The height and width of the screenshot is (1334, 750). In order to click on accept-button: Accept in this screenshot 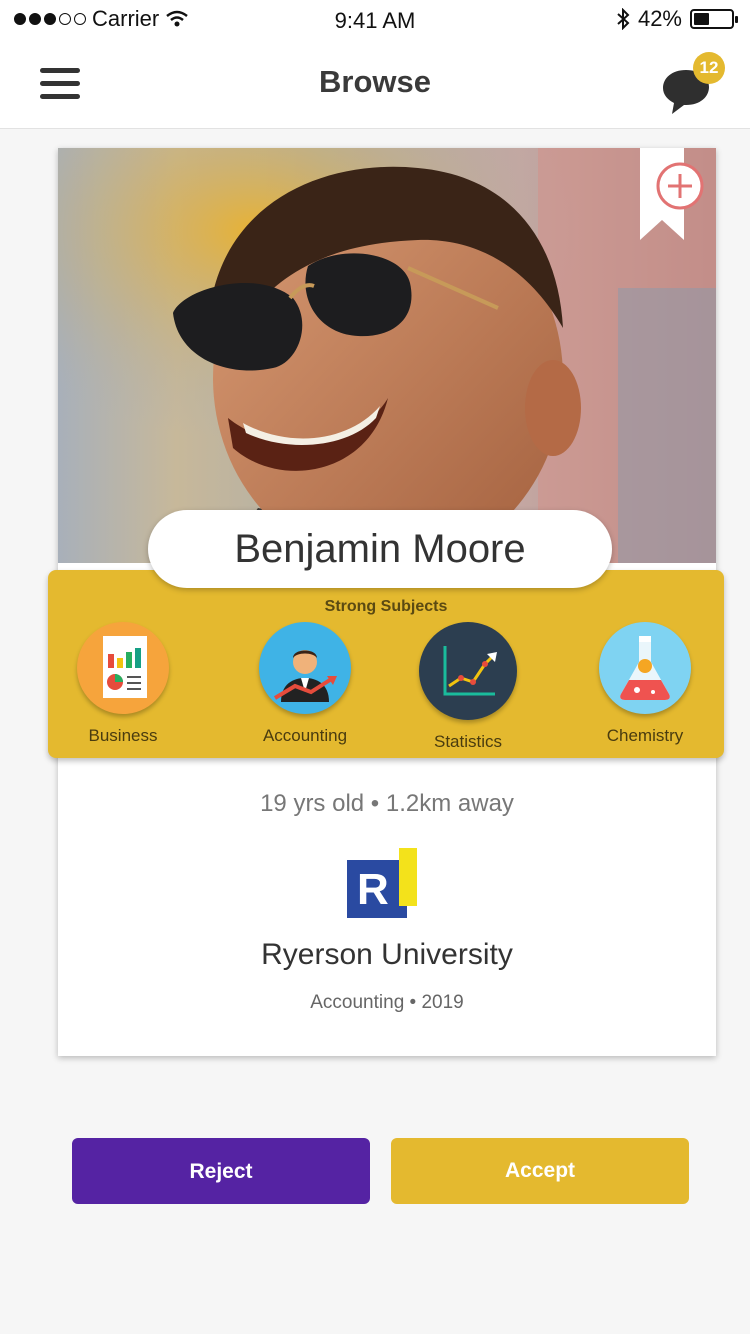, I will do `click(540, 1171)`.